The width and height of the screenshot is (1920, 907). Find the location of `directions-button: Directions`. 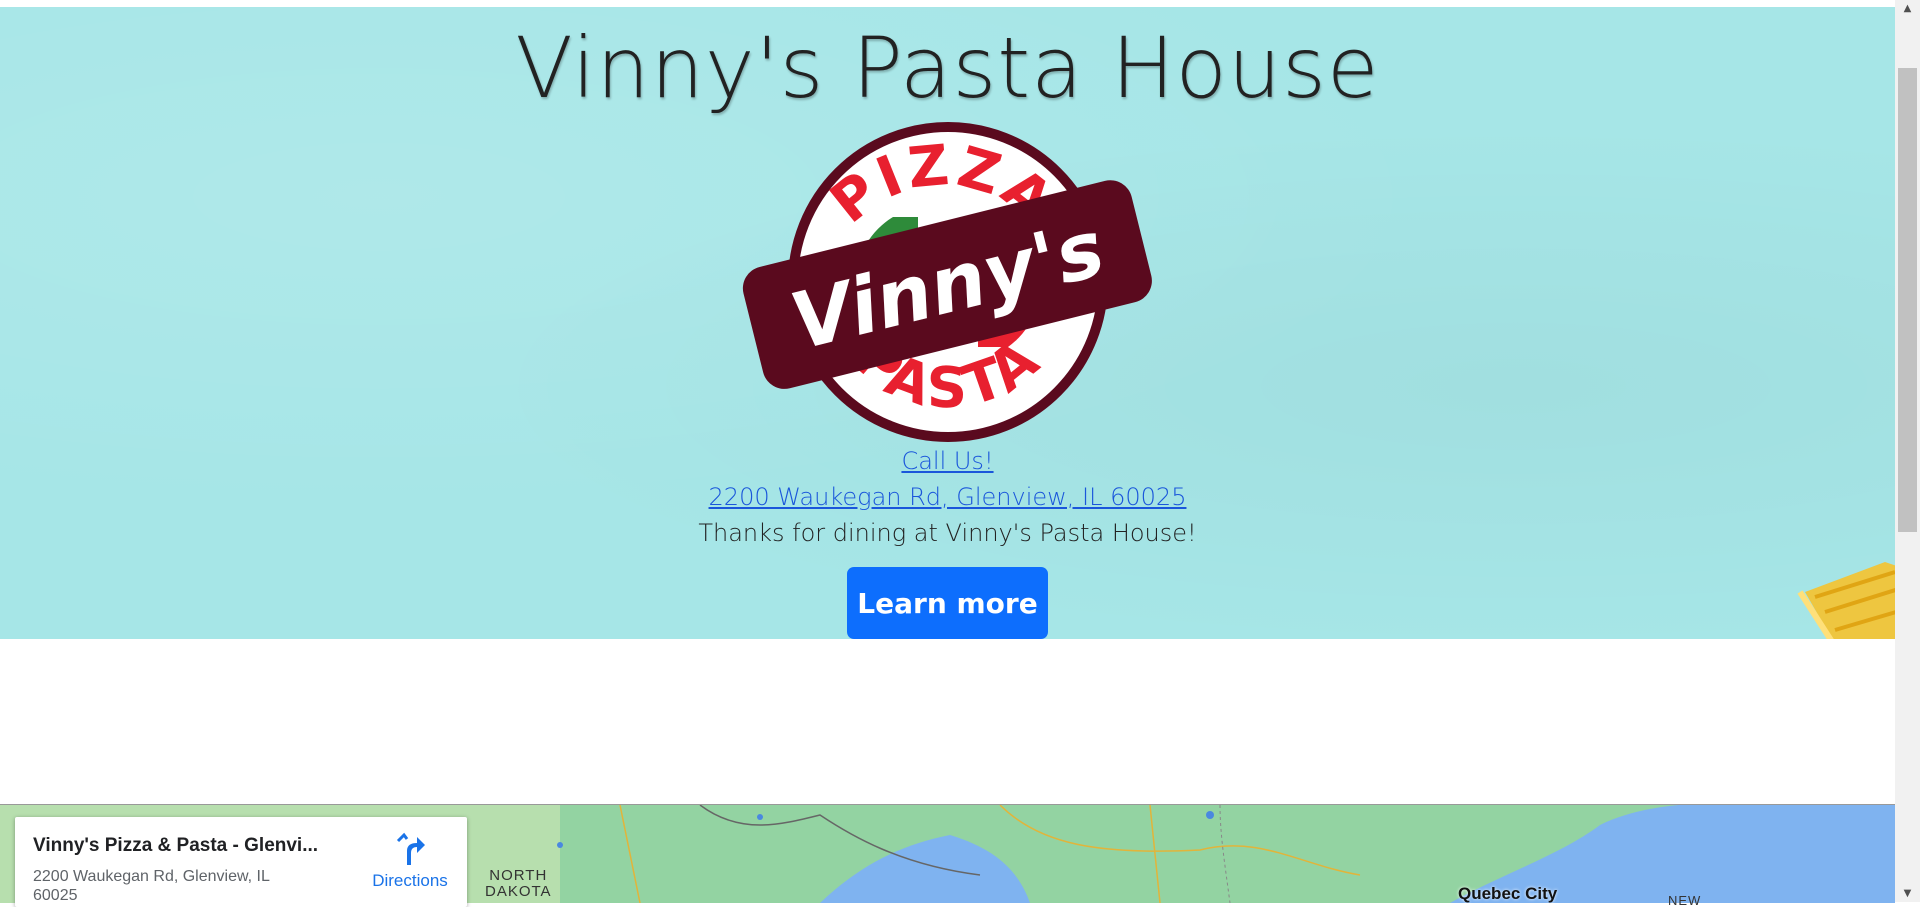

directions-button: Directions is located at coordinates (410, 861).